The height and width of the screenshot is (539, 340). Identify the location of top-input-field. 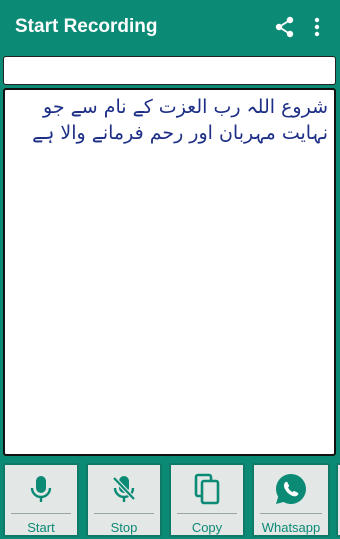
(169, 70).